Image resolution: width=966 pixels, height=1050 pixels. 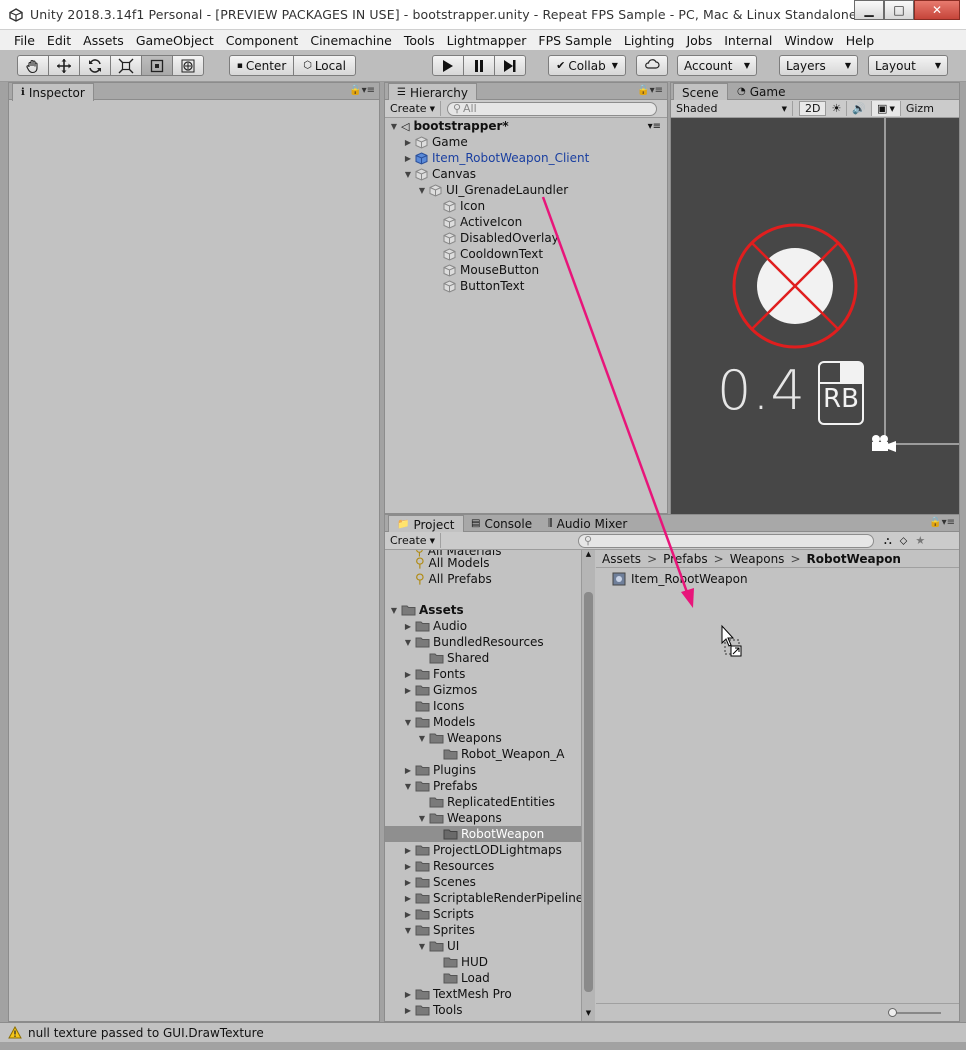 I want to click on warning-icon, so click(x=15, y=1032).